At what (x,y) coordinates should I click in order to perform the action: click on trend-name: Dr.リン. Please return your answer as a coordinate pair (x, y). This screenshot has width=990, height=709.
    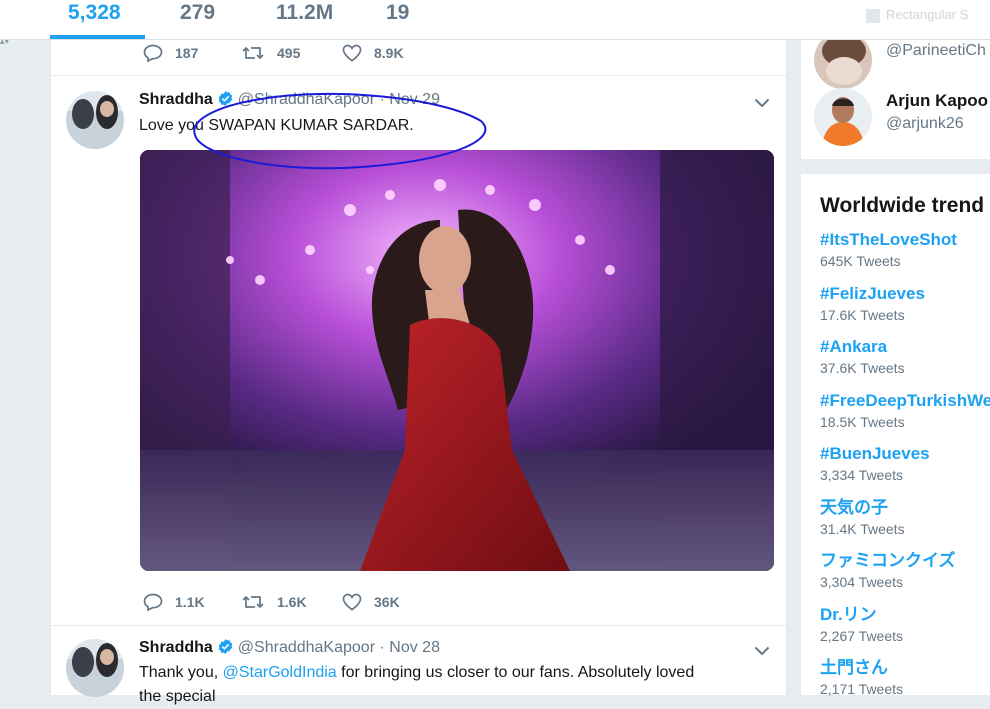
    Looking at the image, I should click on (905, 615).